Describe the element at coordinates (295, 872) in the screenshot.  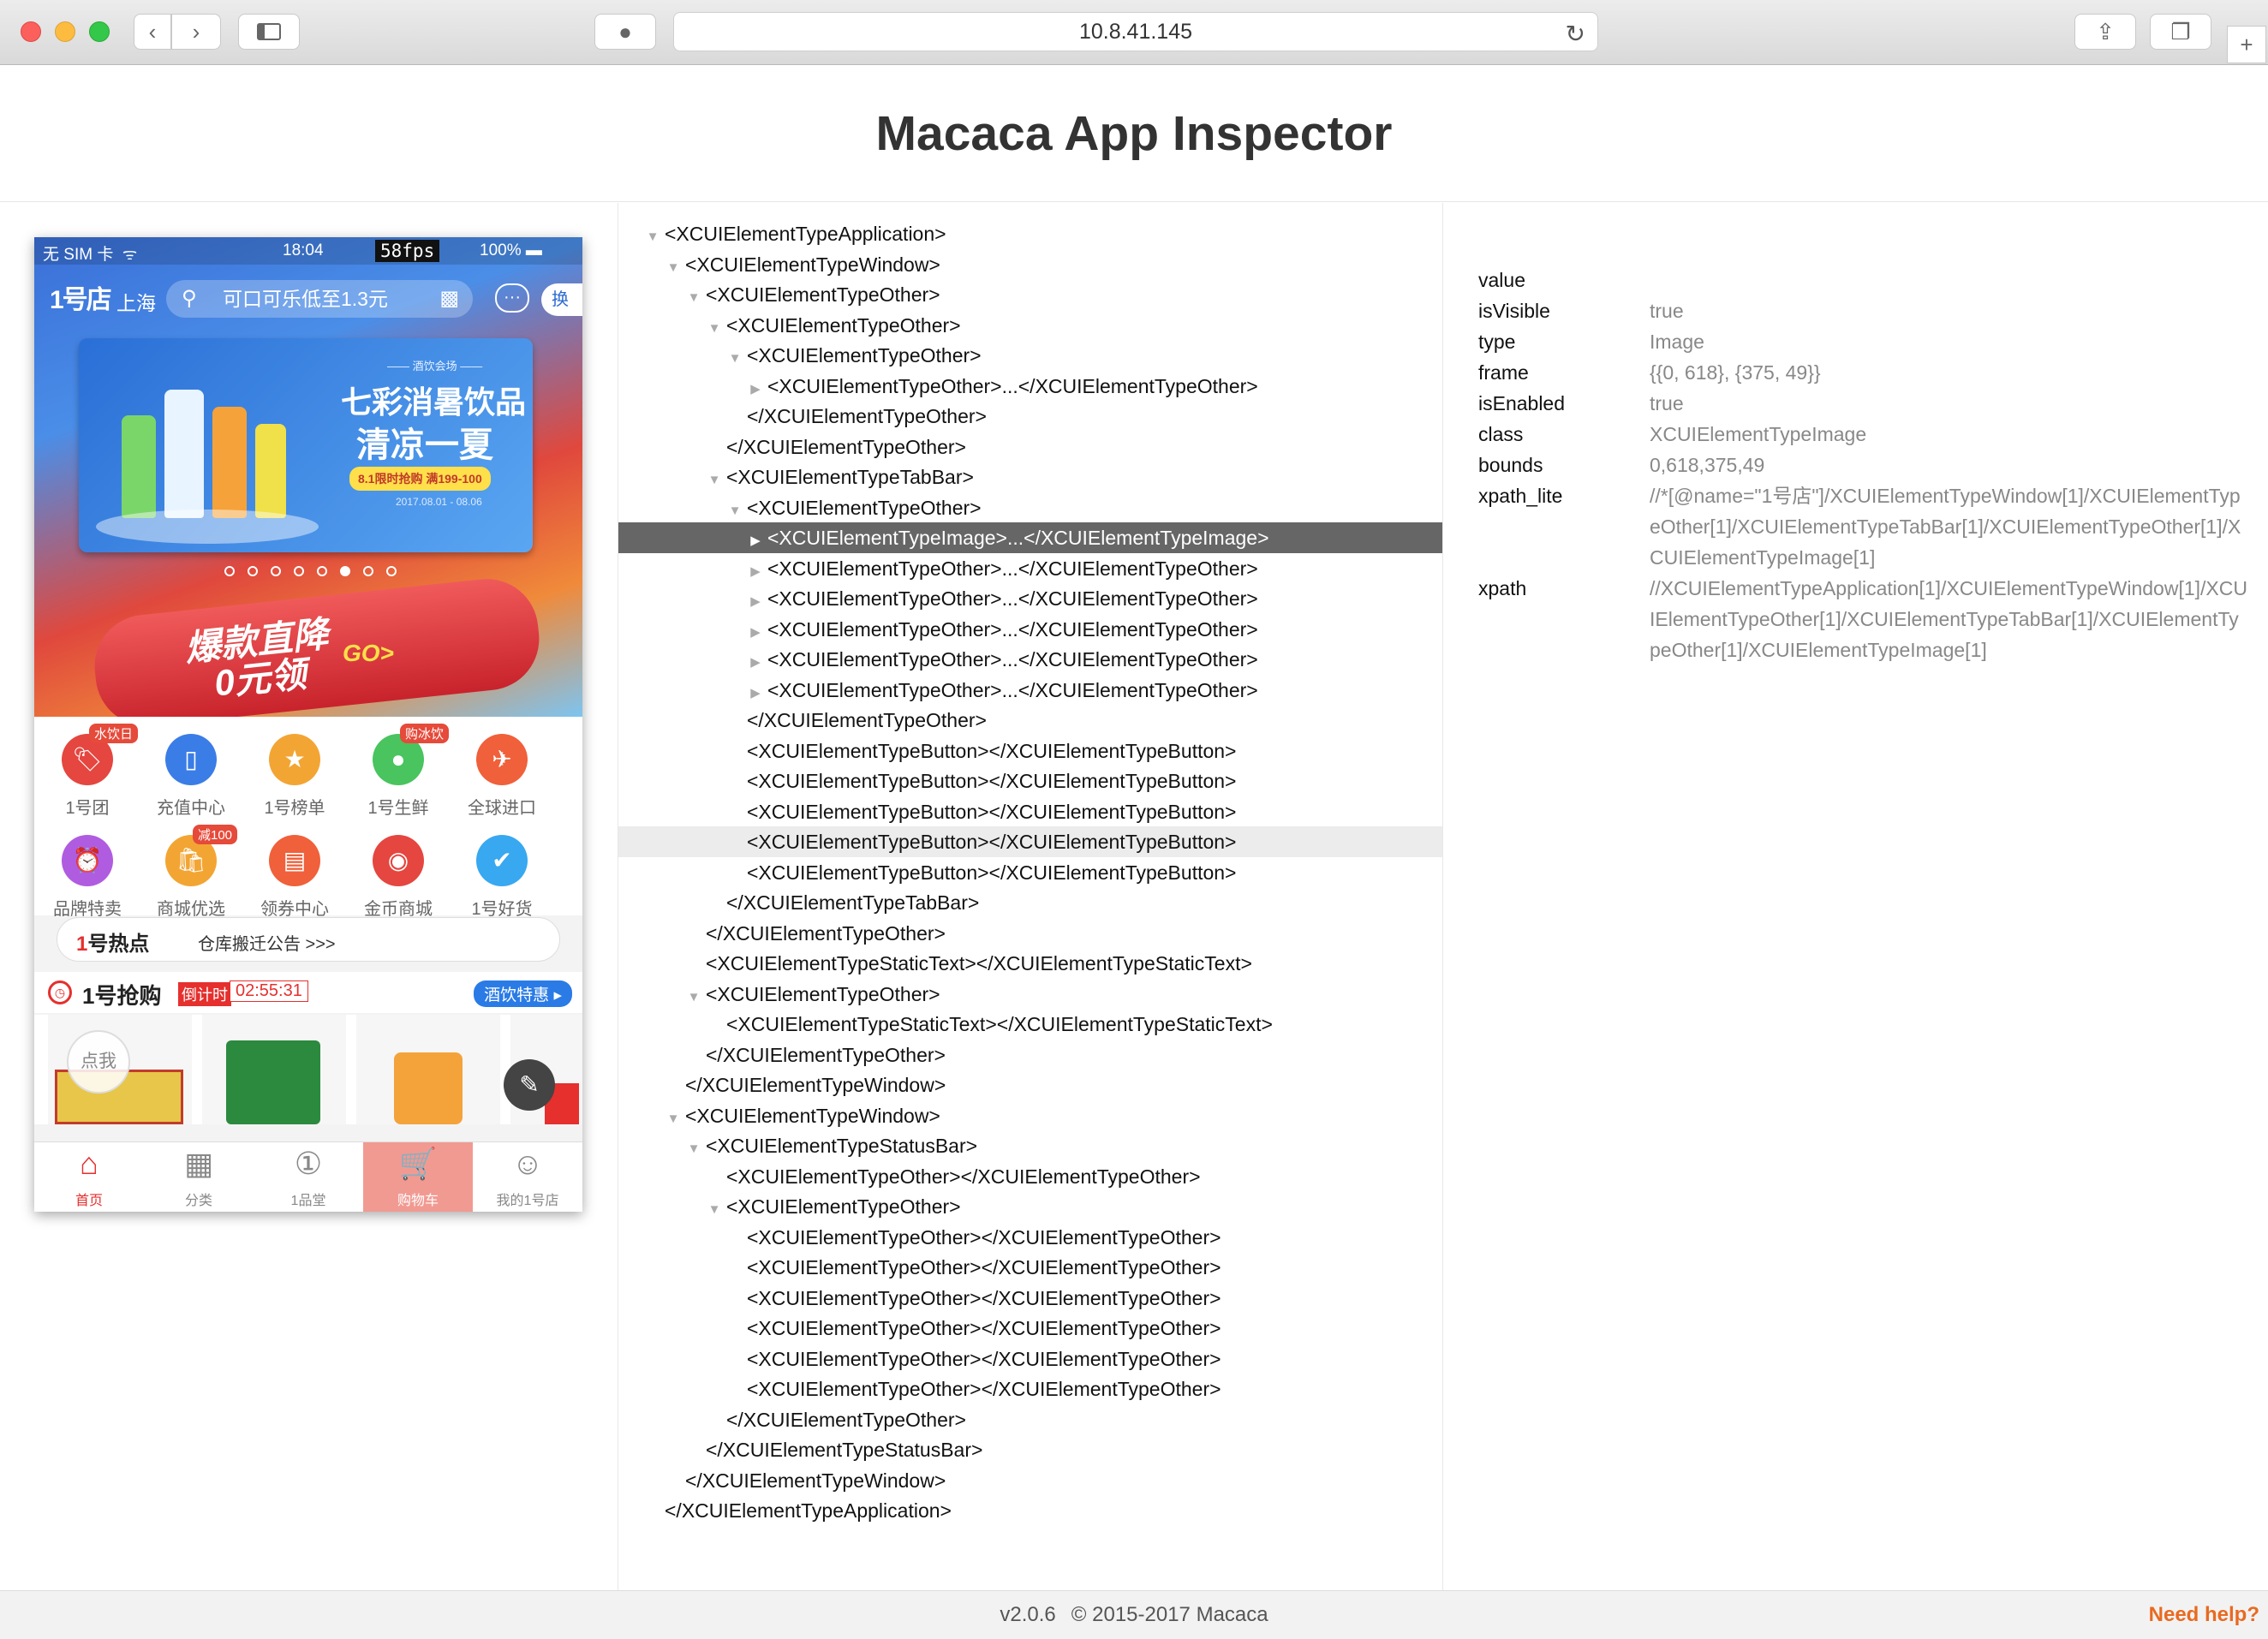
I see `category-item: ▤ 领券中心` at that location.